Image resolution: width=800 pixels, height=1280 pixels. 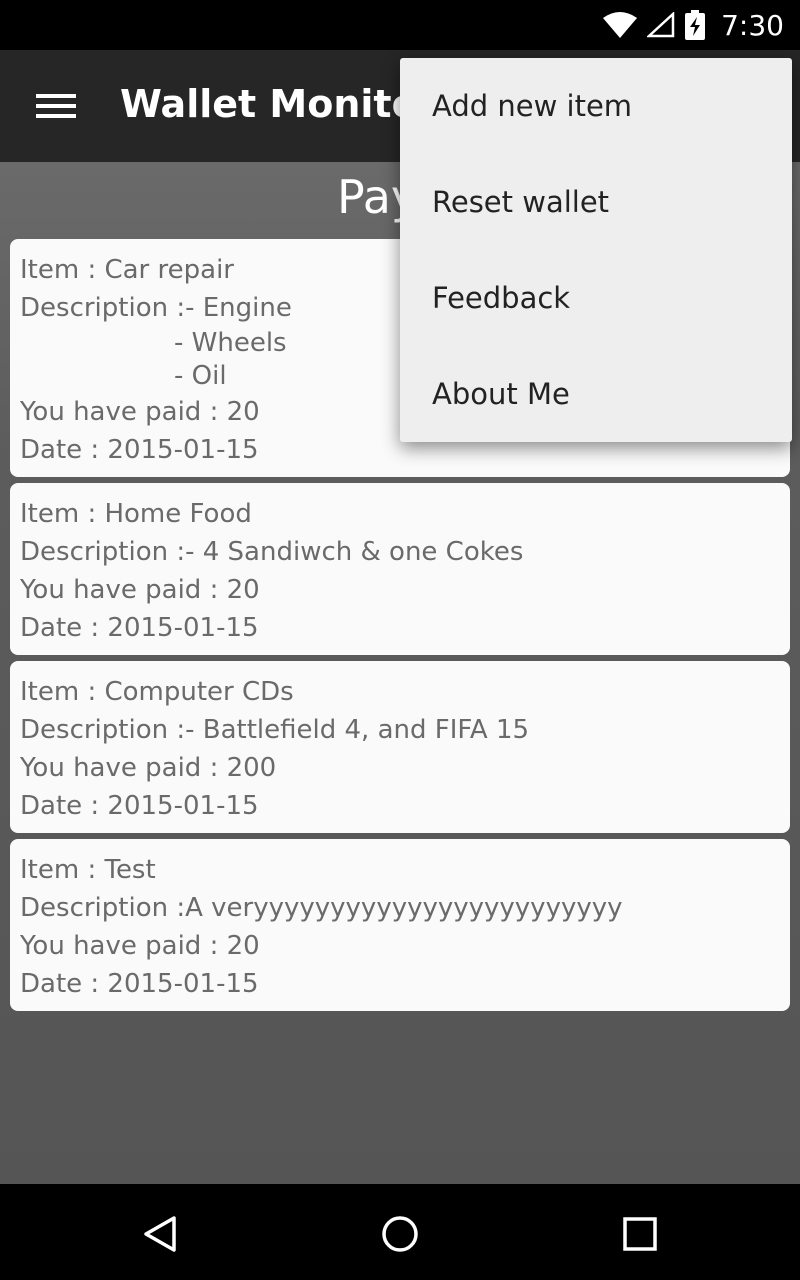 What do you see at coordinates (88, 870) in the screenshot?
I see `item-name: Item : Test` at bounding box center [88, 870].